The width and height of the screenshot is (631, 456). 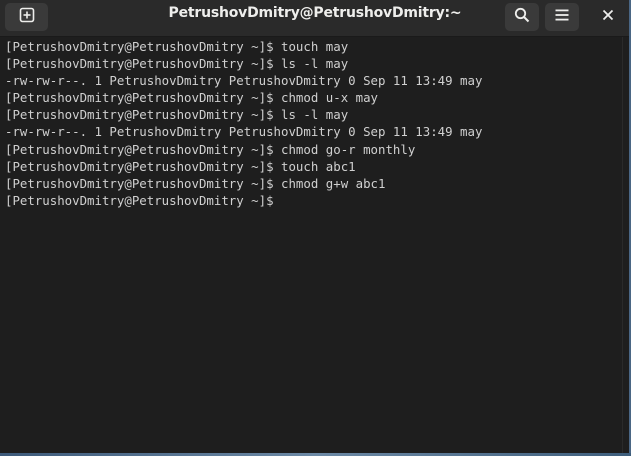 I want to click on menu-button, so click(x=562, y=17).